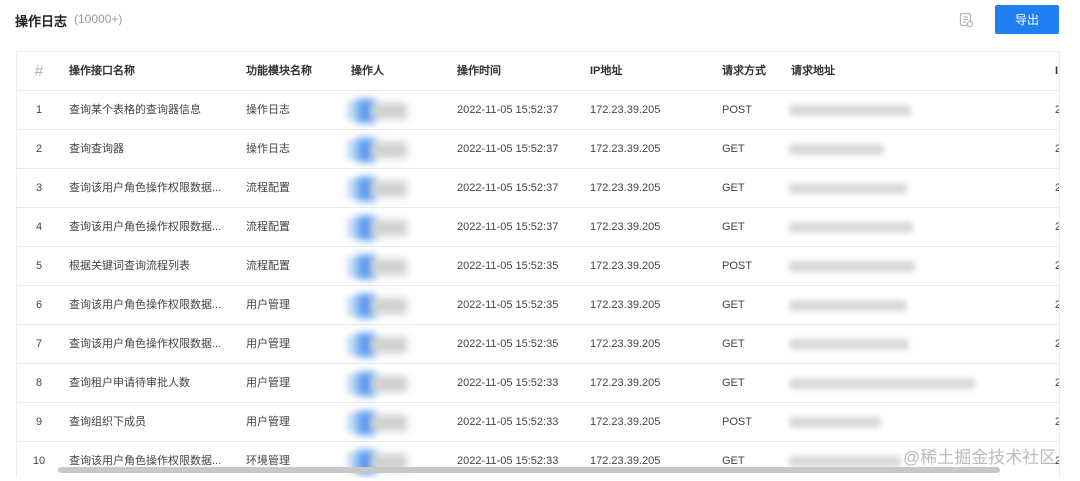 The height and width of the screenshot is (481, 1080). What do you see at coordinates (268, 149) in the screenshot?
I see `row-module: 操作日志` at bounding box center [268, 149].